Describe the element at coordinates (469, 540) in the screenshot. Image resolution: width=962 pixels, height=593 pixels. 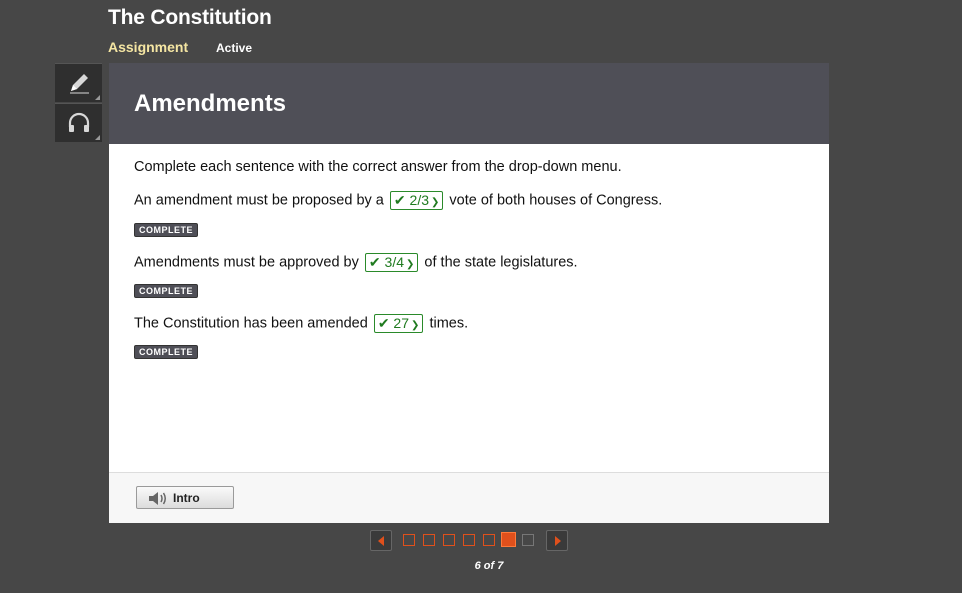
I see `page-4-indicator` at that location.